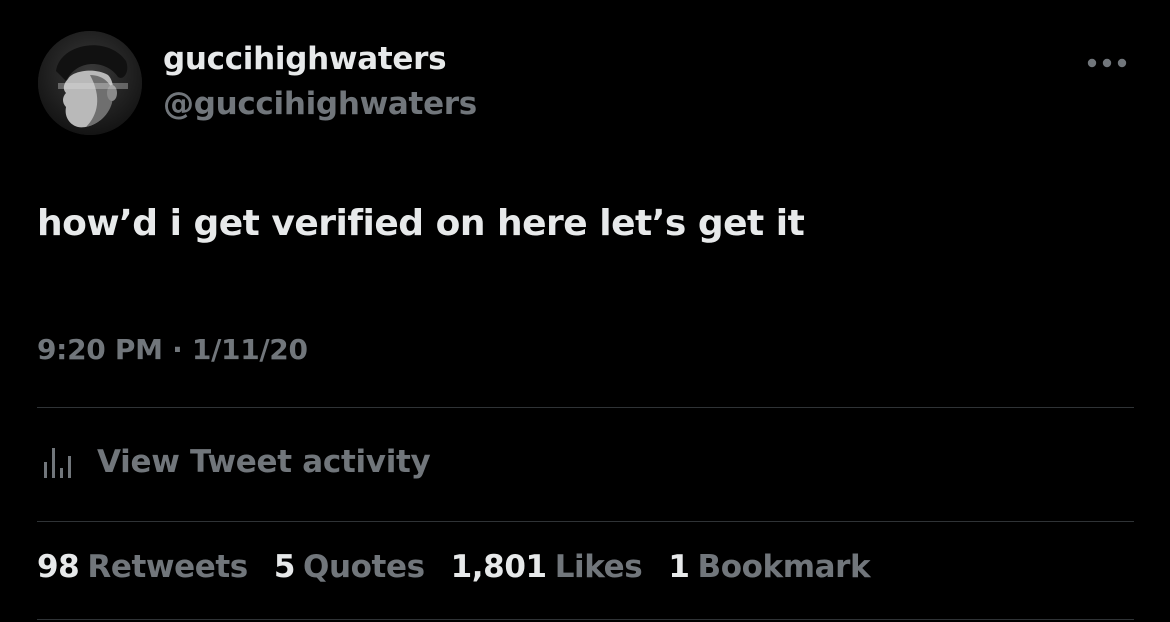  Describe the element at coordinates (284, 567) in the screenshot. I see `quotes-count: 5` at that location.